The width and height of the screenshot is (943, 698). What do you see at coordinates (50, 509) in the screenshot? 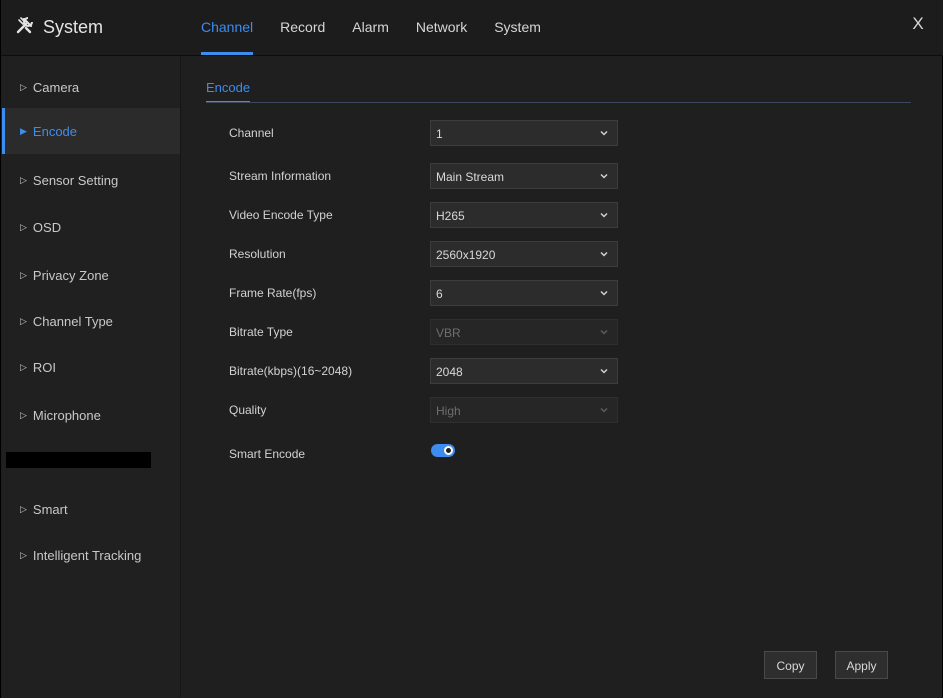
I see `sidebar-item-label: Smart` at bounding box center [50, 509].